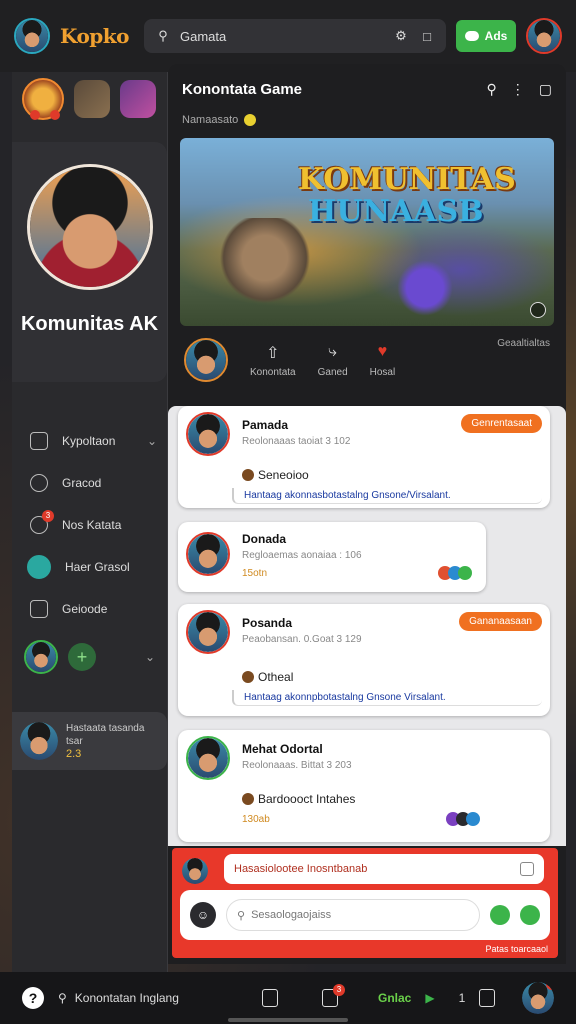 This screenshot has width=576, height=1024. I want to click on search-input: Gamata, so click(203, 36).